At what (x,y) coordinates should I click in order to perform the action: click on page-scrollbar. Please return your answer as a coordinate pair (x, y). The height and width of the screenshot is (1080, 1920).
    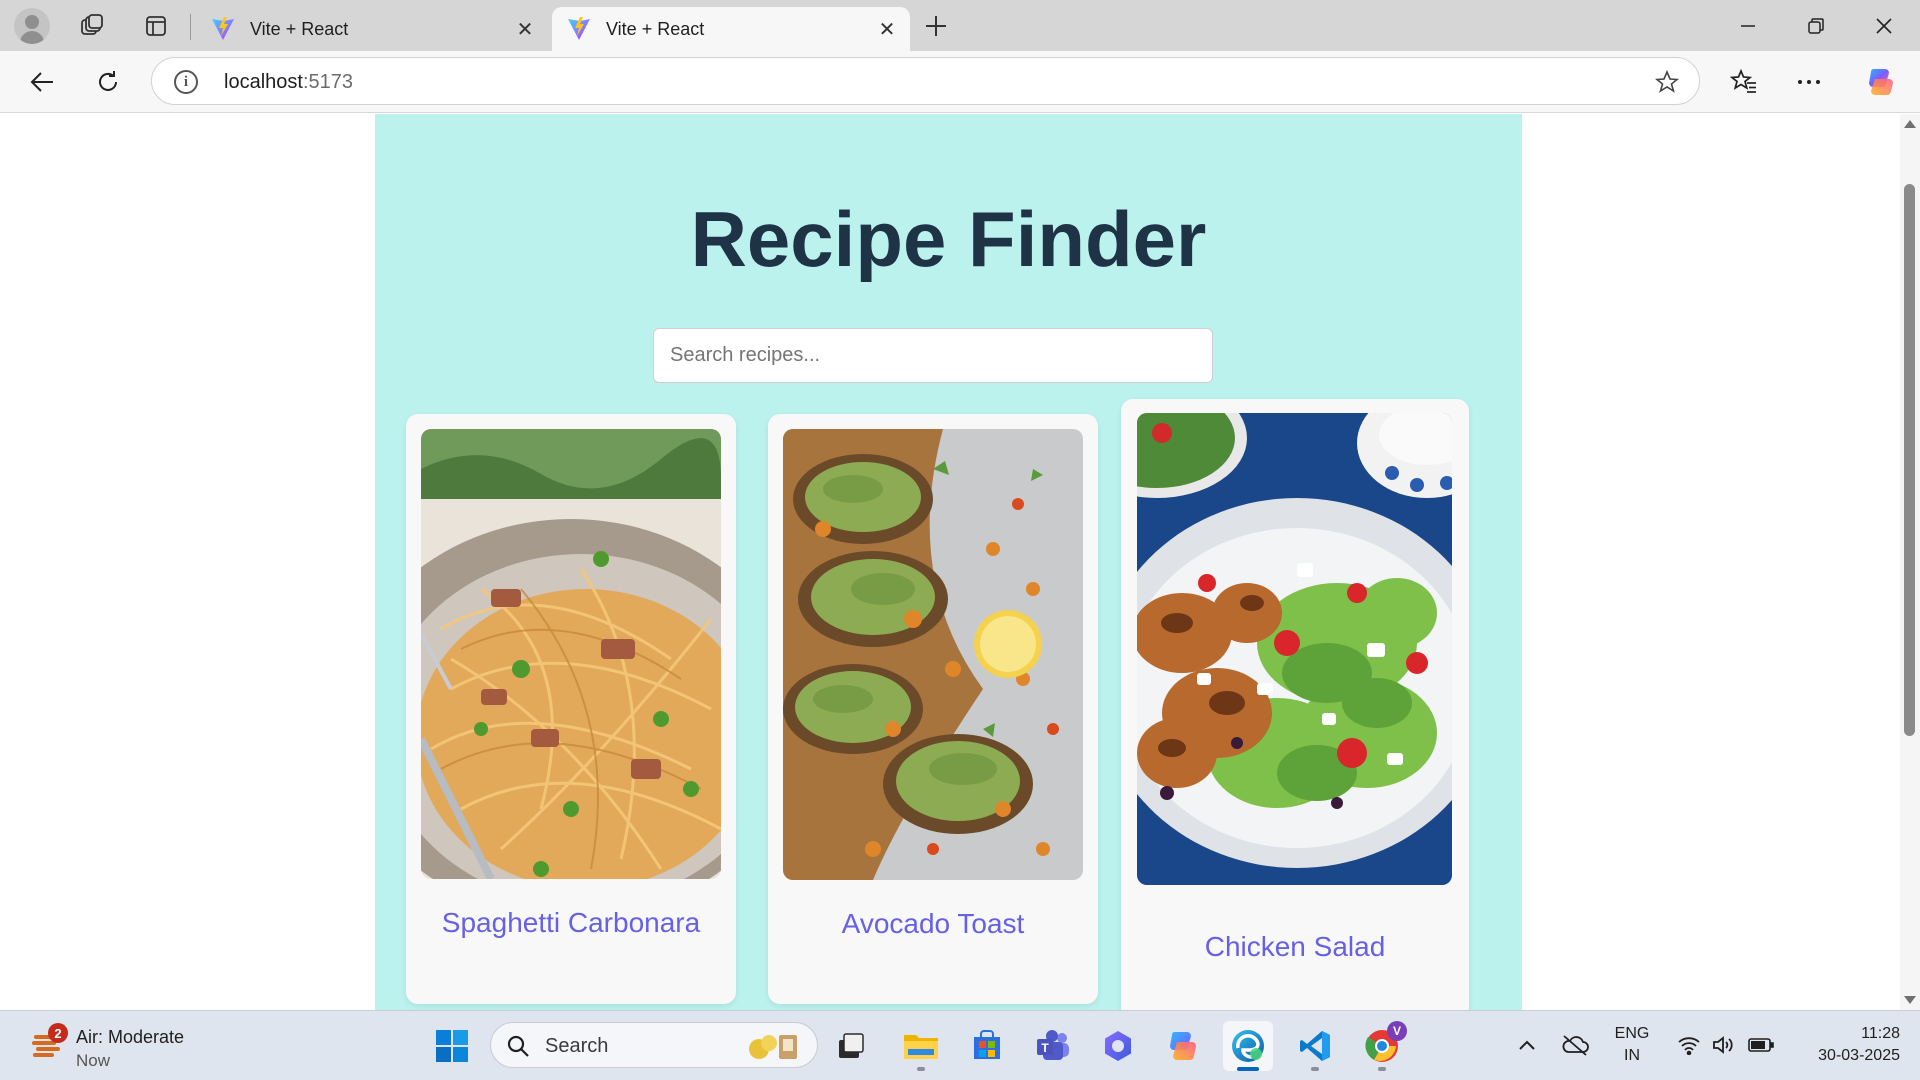
    Looking at the image, I should click on (1910, 562).